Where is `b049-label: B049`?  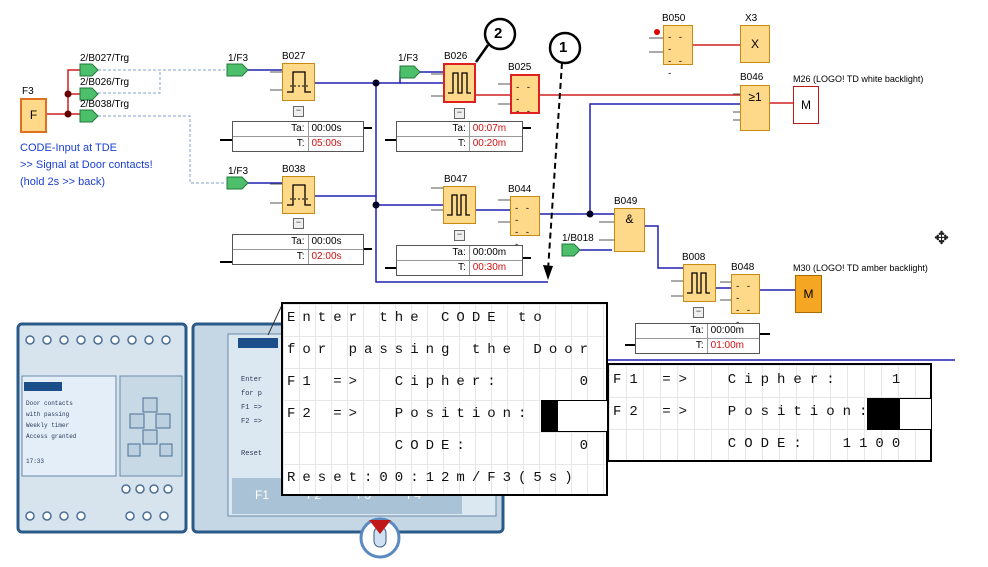 b049-label: B049 is located at coordinates (626, 201).